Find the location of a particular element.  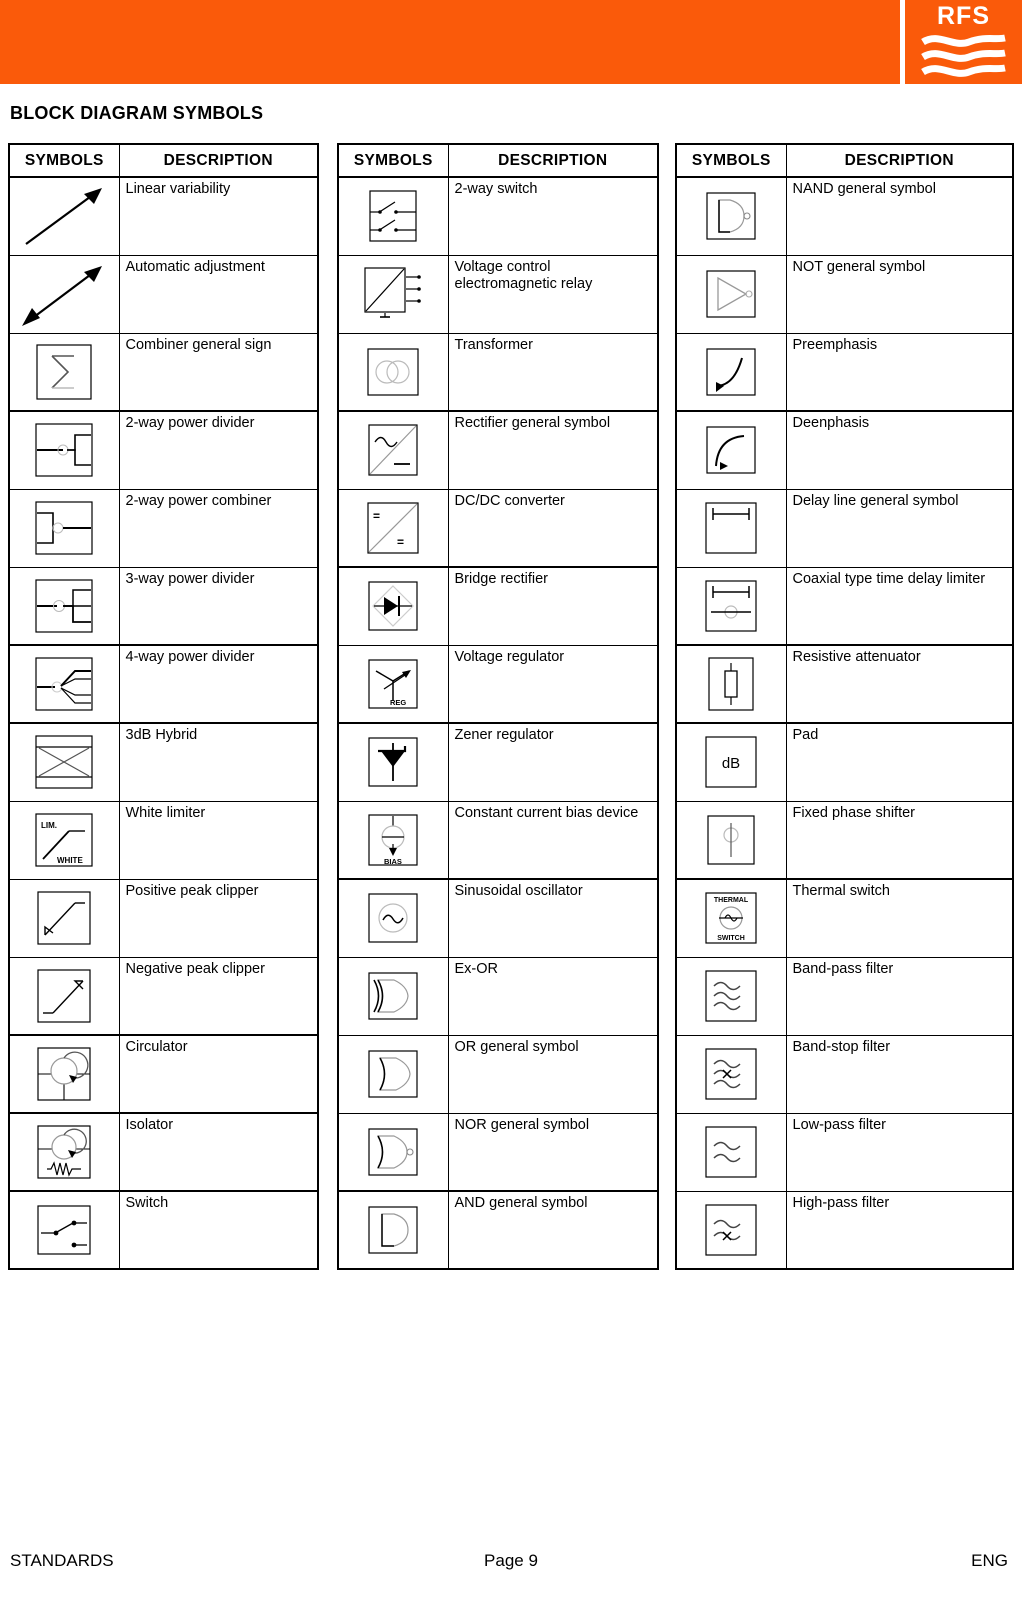

symbol-description: Zener regulator is located at coordinates (553, 762).